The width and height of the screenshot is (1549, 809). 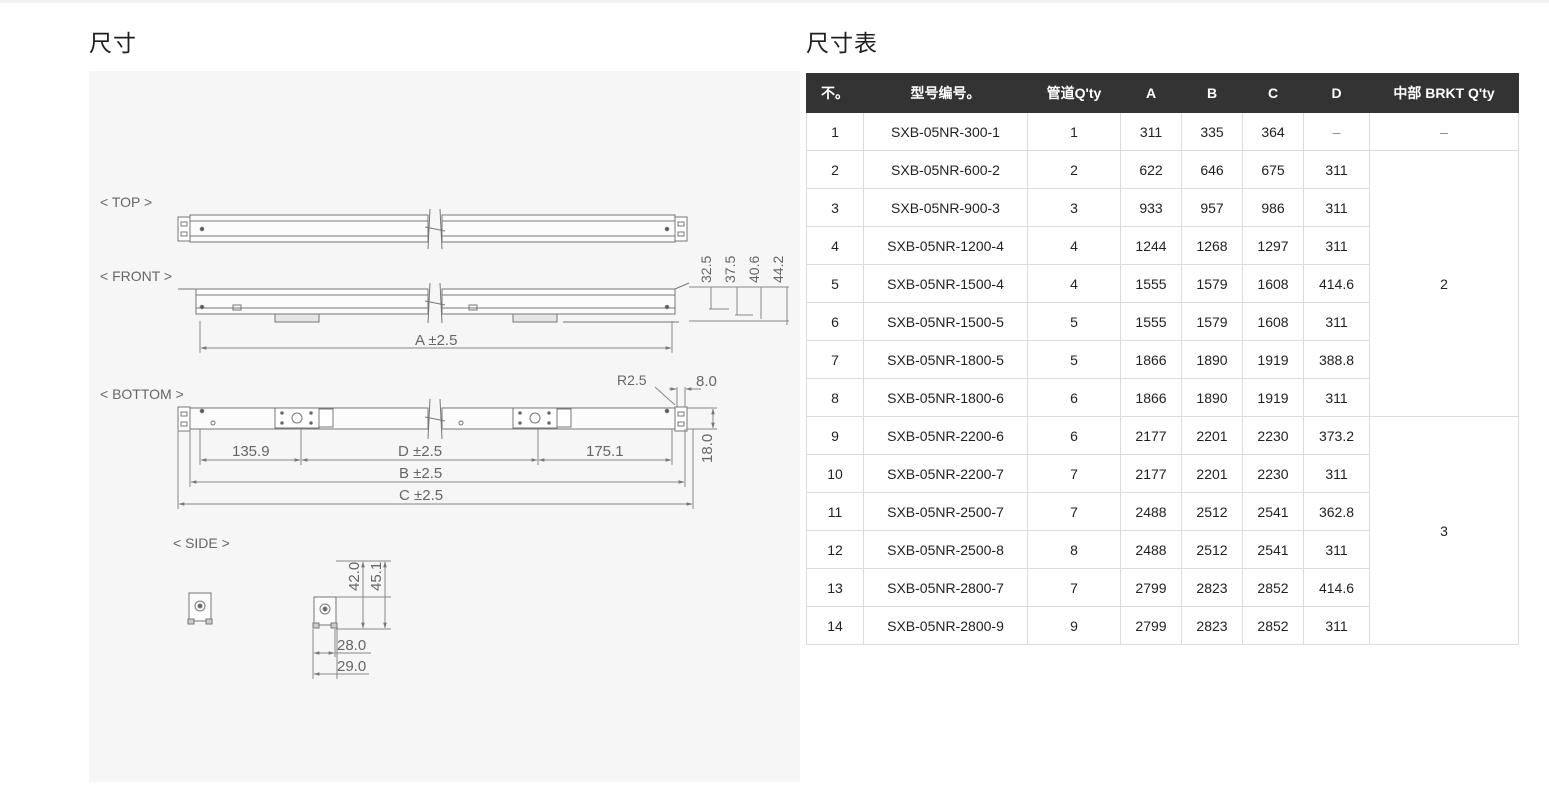 What do you see at coordinates (376, 576) in the screenshot?
I see `dim-45-1: 45.1` at bounding box center [376, 576].